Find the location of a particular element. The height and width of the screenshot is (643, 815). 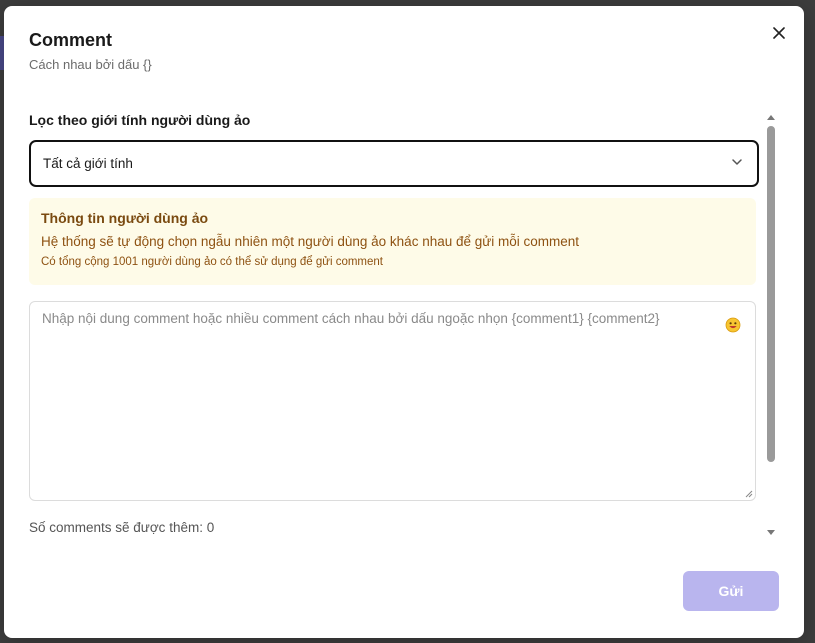

close-icon is located at coordinates (779, 33).